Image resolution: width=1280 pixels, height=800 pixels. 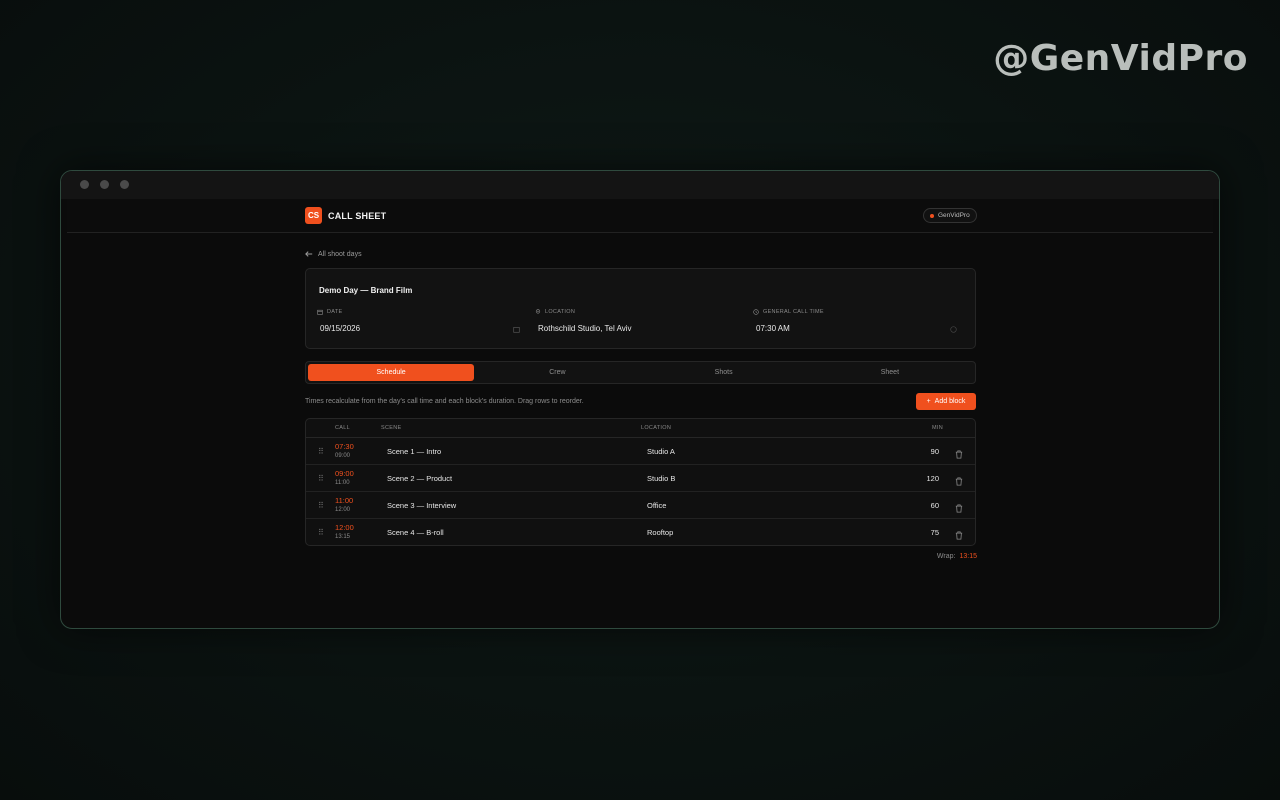 I want to click on shoot-title: Demo Day — Brand Film, so click(x=366, y=290).